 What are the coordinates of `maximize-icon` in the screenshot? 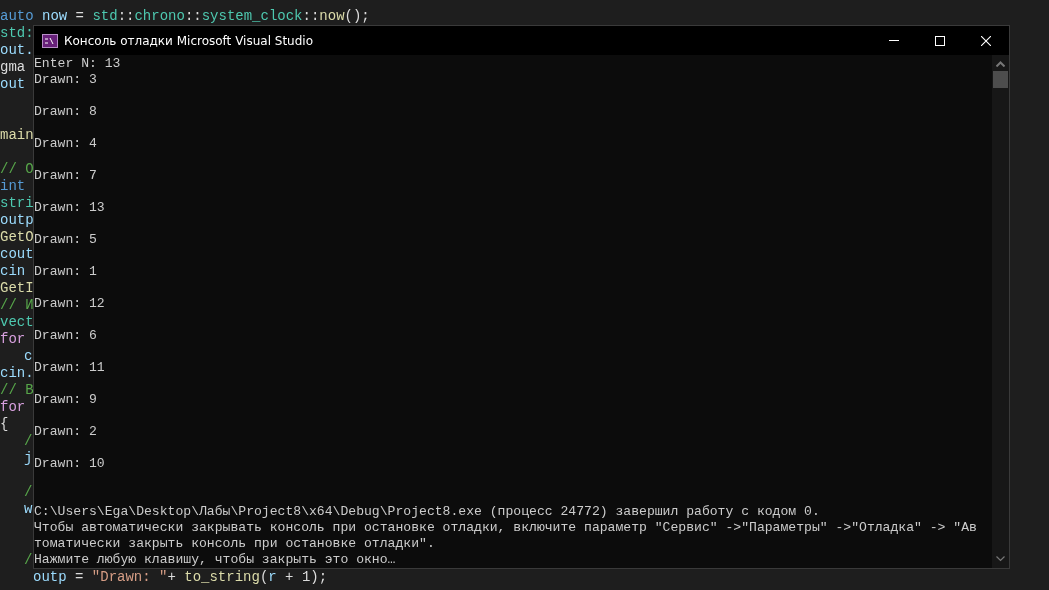 It's located at (940, 40).